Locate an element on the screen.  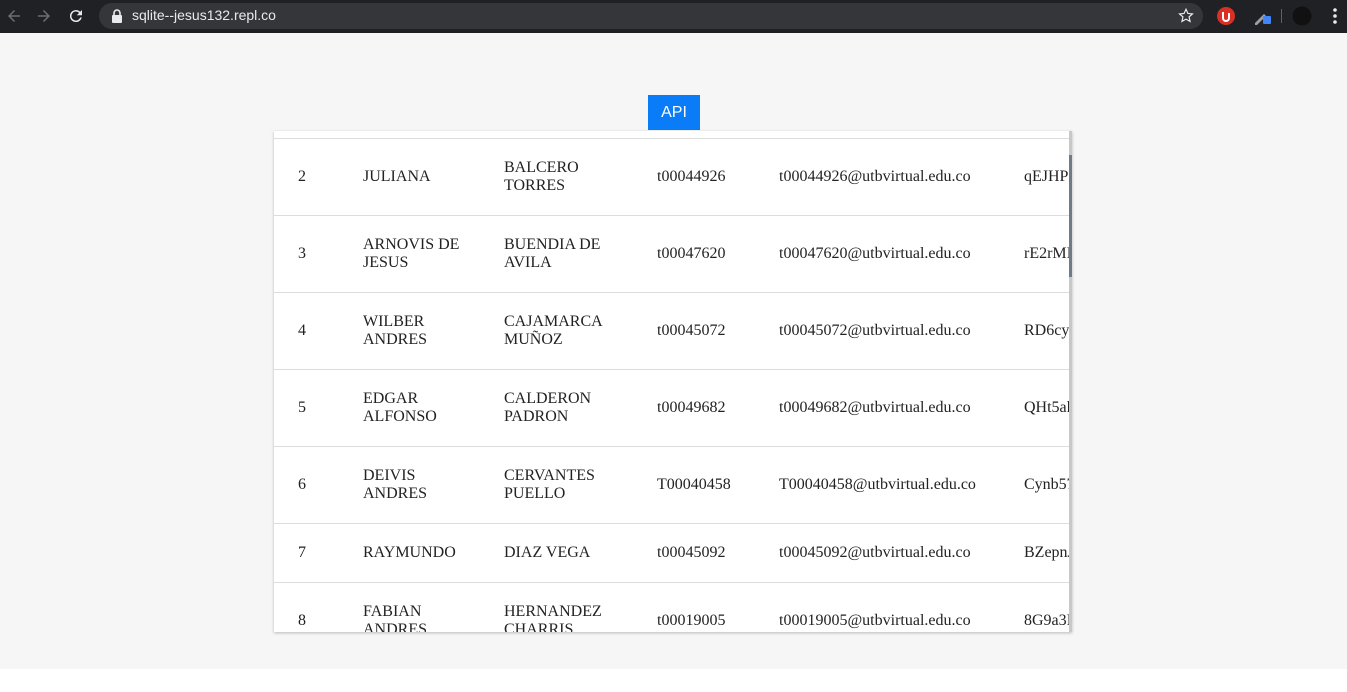
back-button is located at coordinates (14, 16).